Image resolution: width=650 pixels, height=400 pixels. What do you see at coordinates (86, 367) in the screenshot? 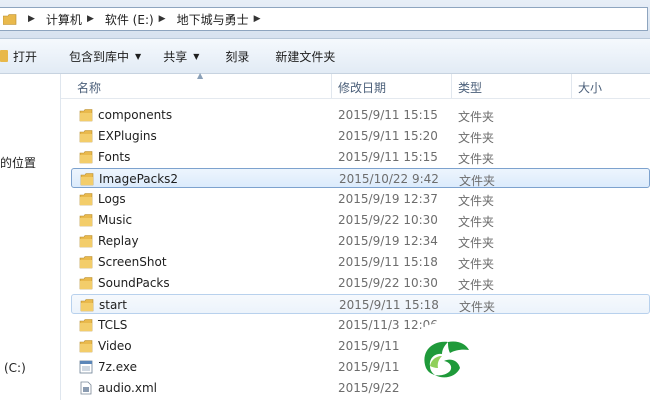
I see `exe-icon` at bounding box center [86, 367].